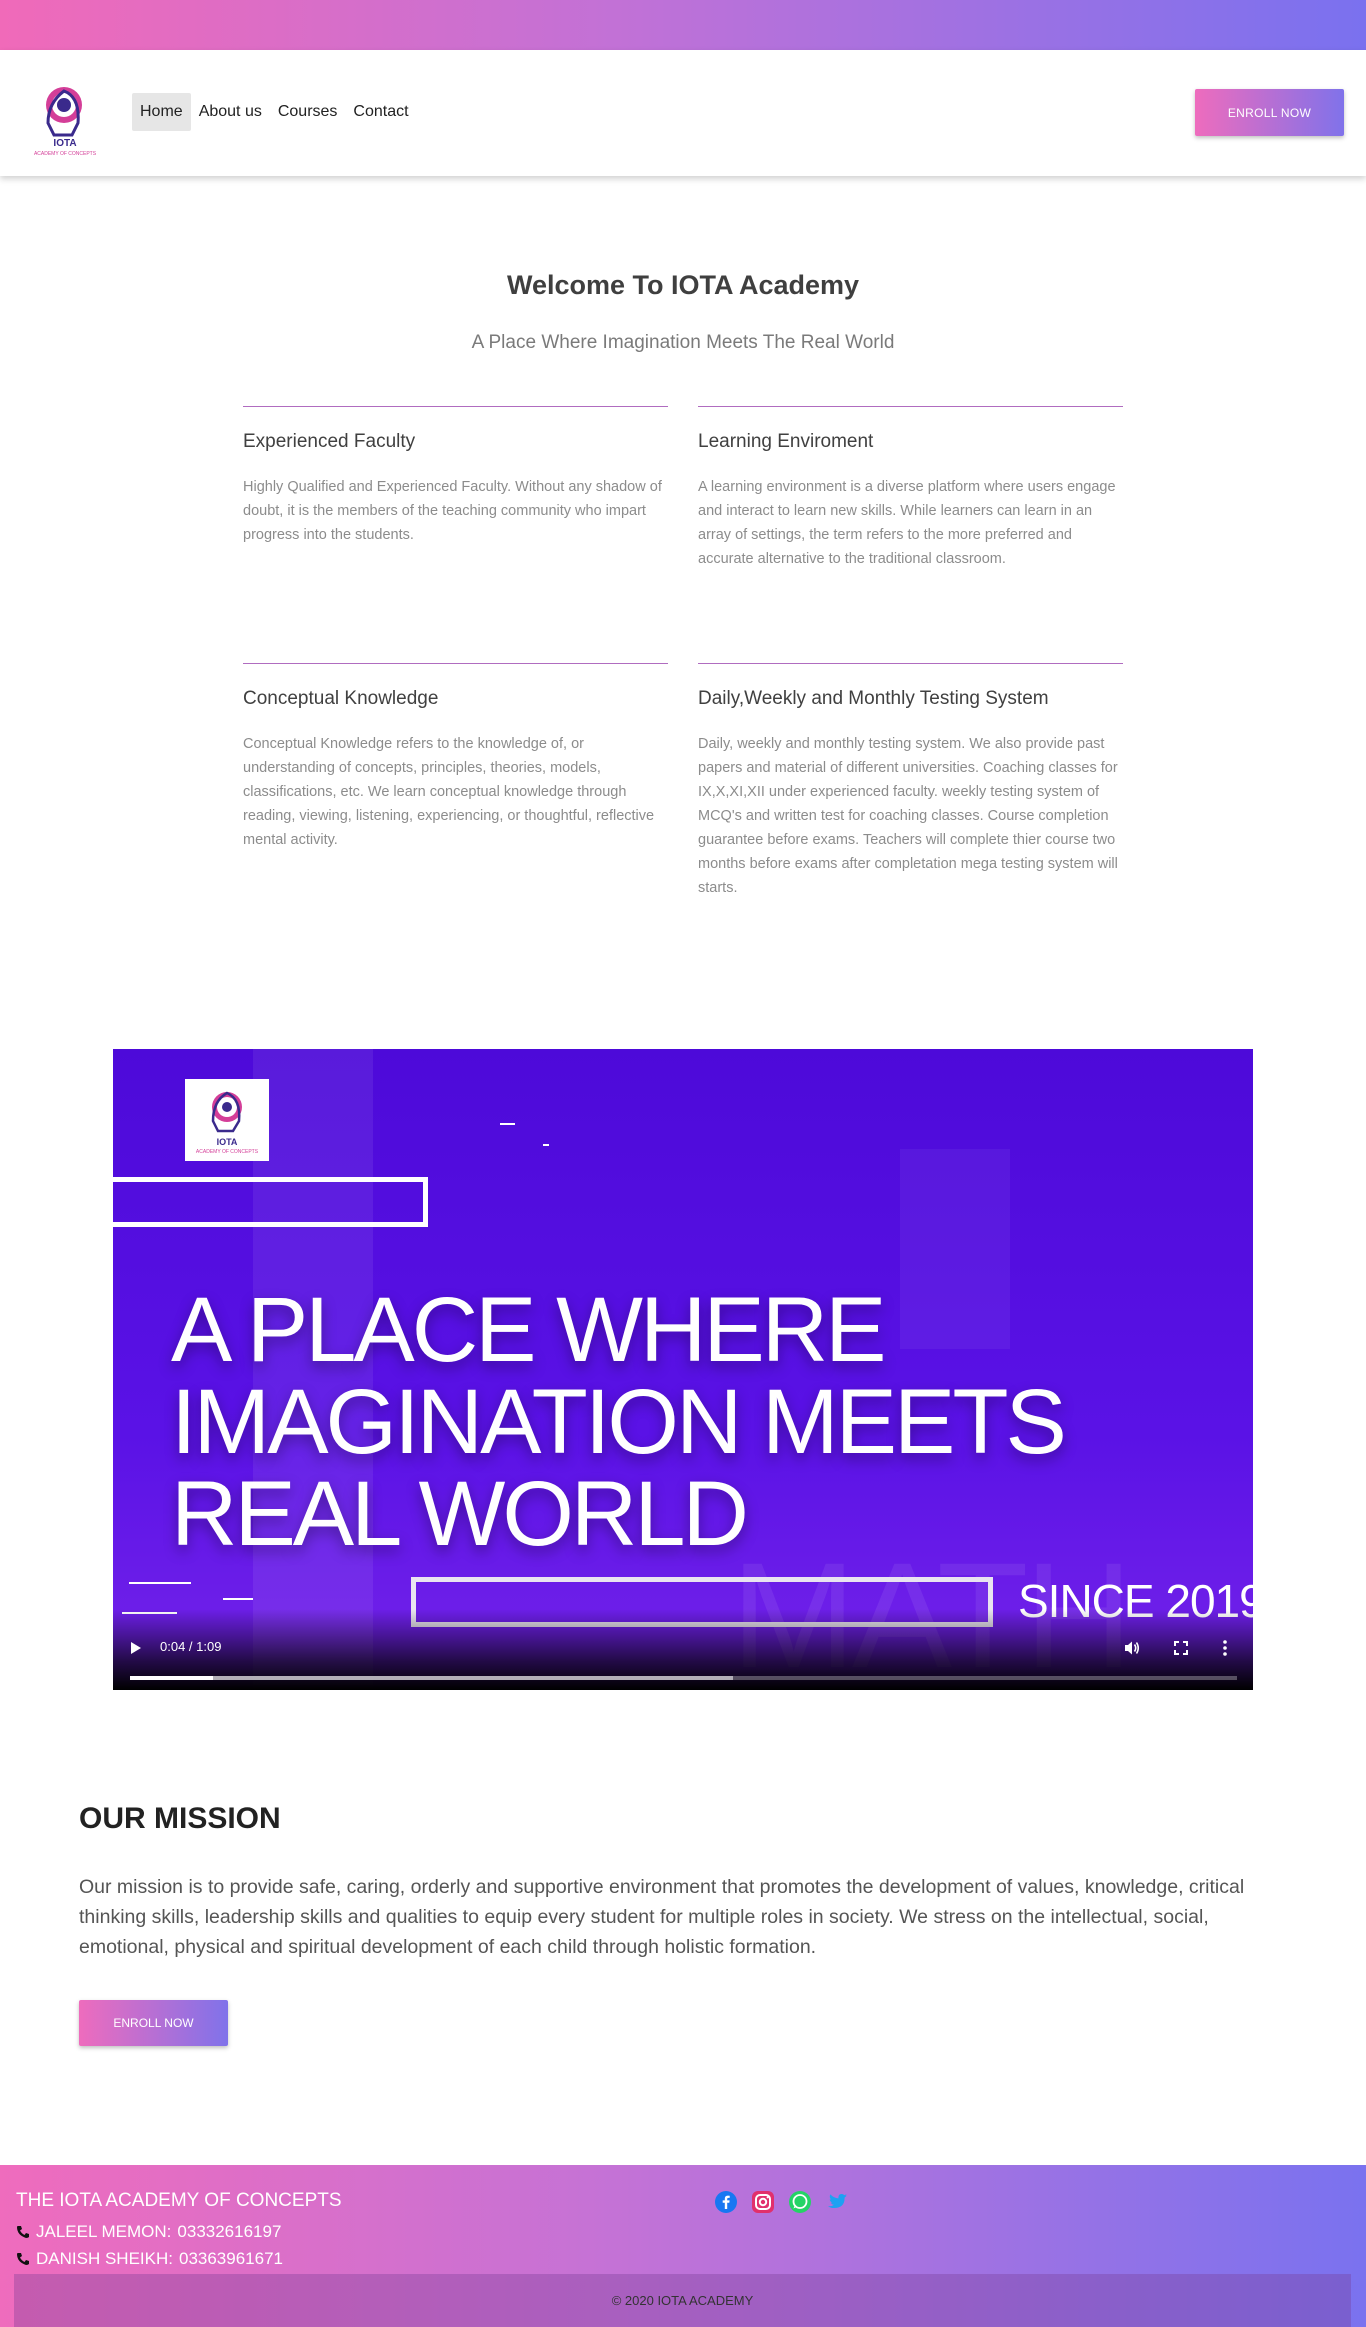 The width and height of the screenshot is (1366, 2327). Describe the element at coordinates (153, 2023) in the screenshot. I see `mission-enroll-button: ENROLL NOW` at that location.